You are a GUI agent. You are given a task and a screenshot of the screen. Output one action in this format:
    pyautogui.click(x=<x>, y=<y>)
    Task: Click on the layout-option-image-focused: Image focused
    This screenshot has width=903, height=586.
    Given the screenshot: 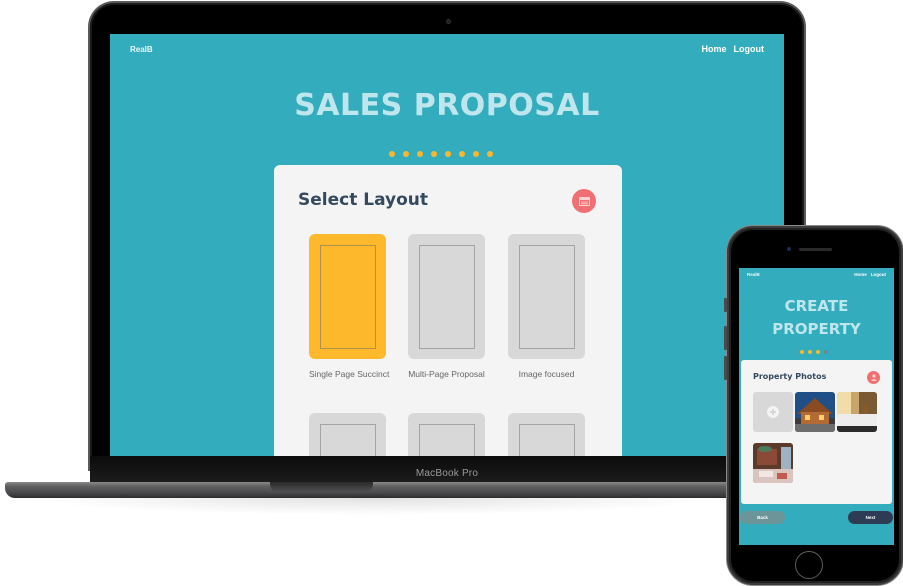 What is the action you would take?
    pyautogui.click(x=548, y=306)
    